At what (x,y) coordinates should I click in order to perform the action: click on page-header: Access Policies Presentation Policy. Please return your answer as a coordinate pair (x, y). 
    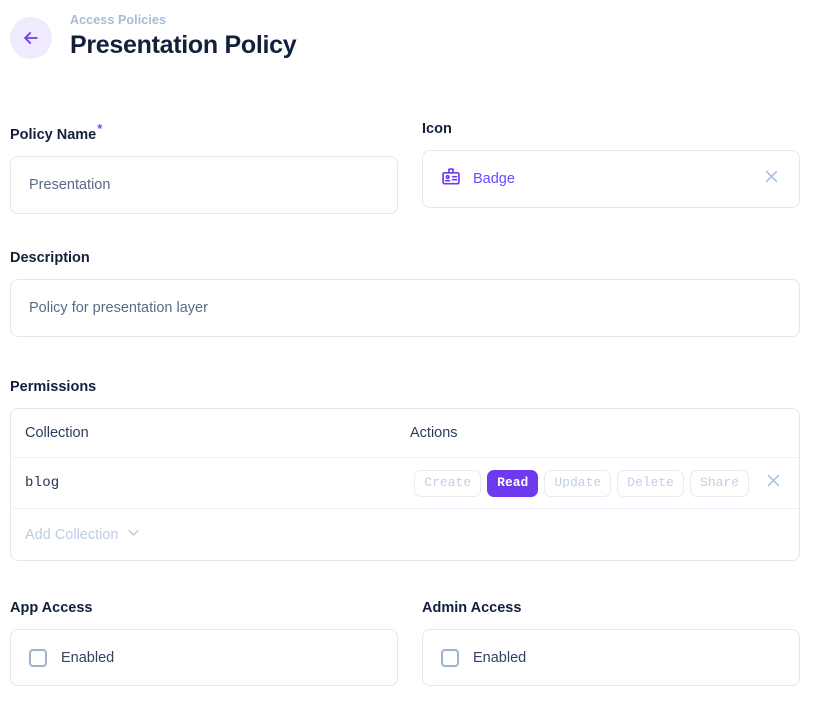
    Looking at the image, I should click on (408, 34).